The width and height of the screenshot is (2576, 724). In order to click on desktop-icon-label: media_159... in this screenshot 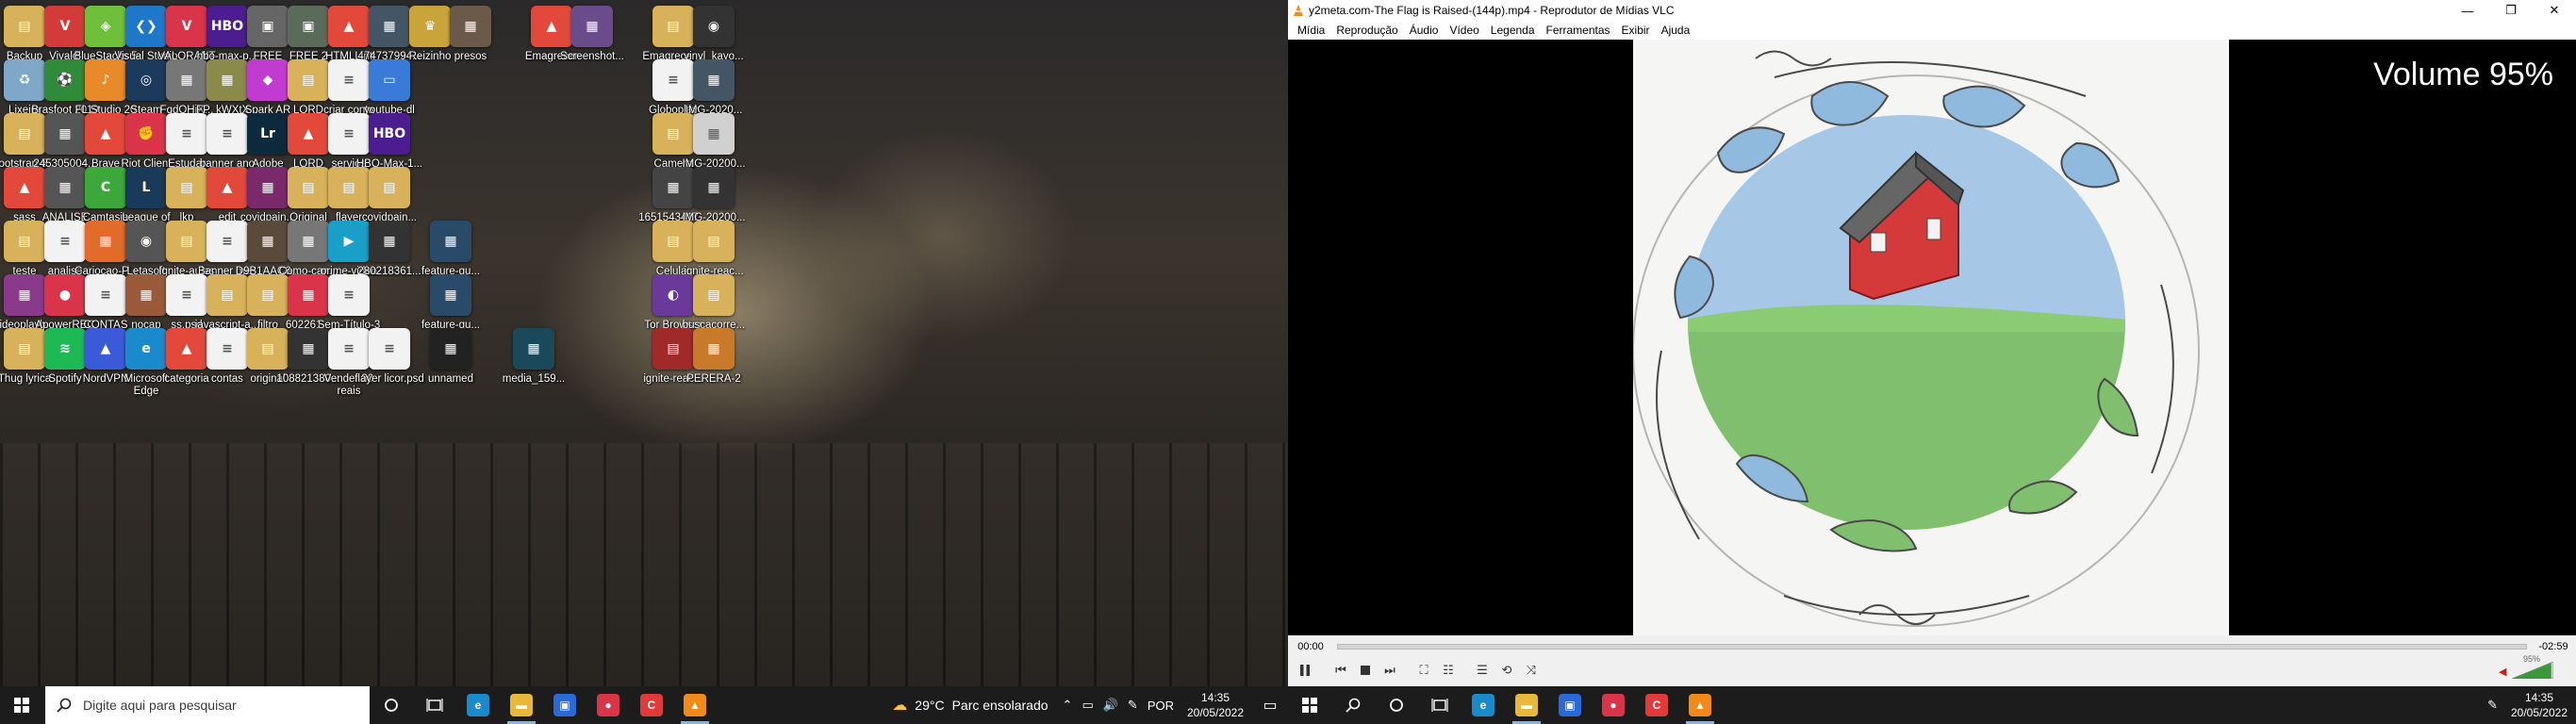, I will do `click(534, 379)`.